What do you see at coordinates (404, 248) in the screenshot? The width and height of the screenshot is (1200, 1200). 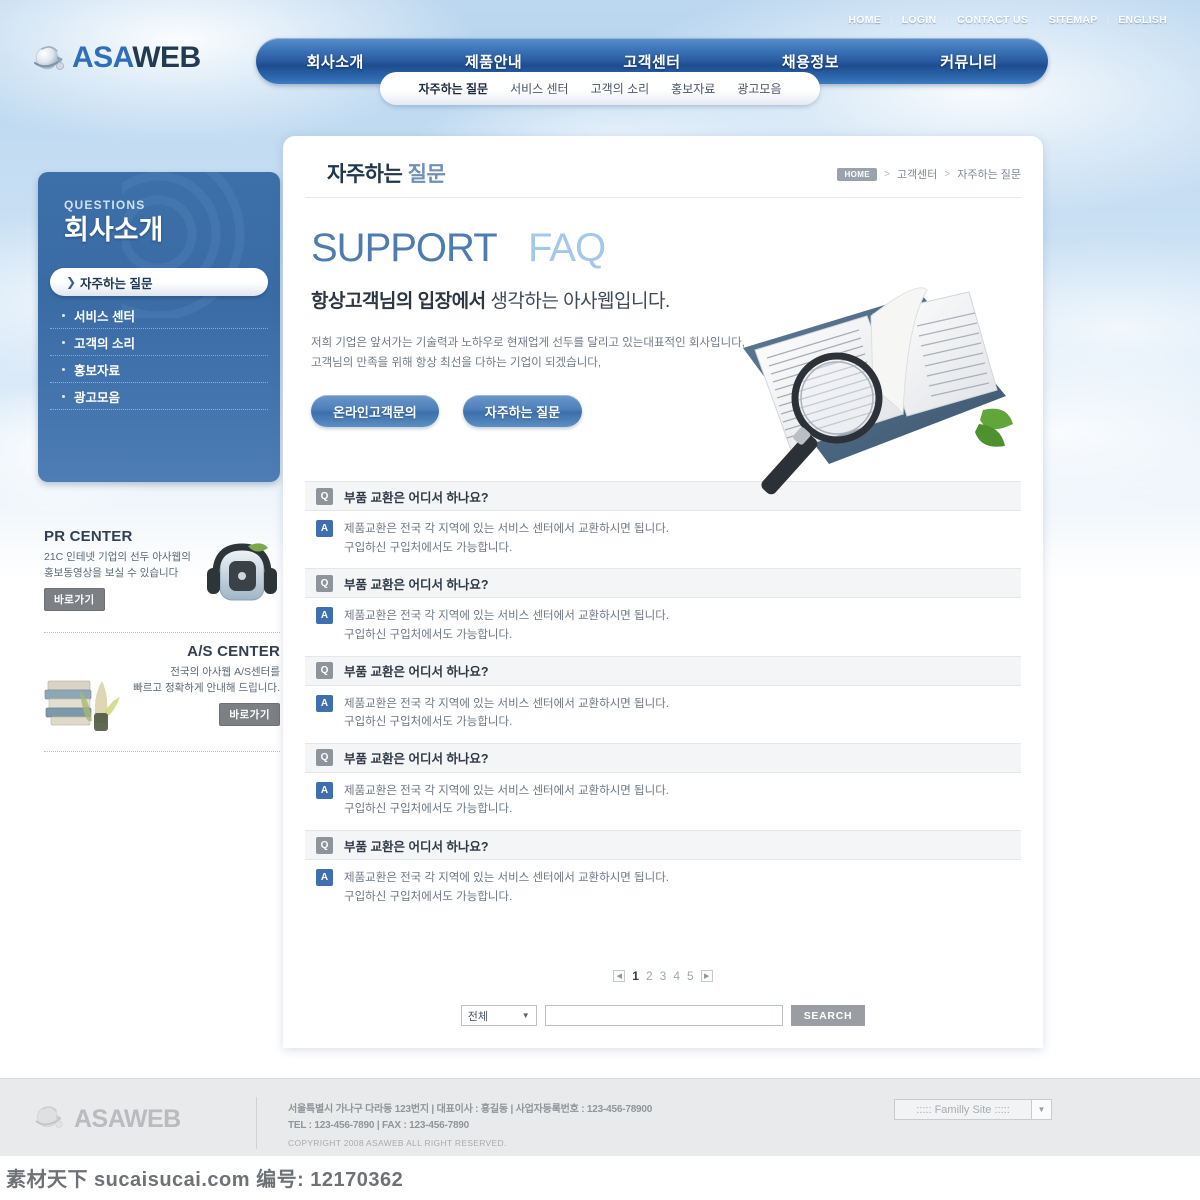 I see `hero-headline-support: SUPPORT` at bounding box center [404, 248].